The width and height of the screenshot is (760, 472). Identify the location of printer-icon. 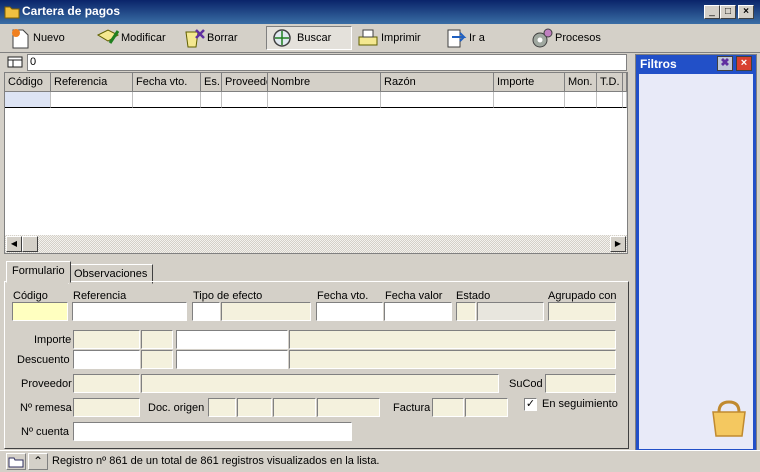
(368, 37).